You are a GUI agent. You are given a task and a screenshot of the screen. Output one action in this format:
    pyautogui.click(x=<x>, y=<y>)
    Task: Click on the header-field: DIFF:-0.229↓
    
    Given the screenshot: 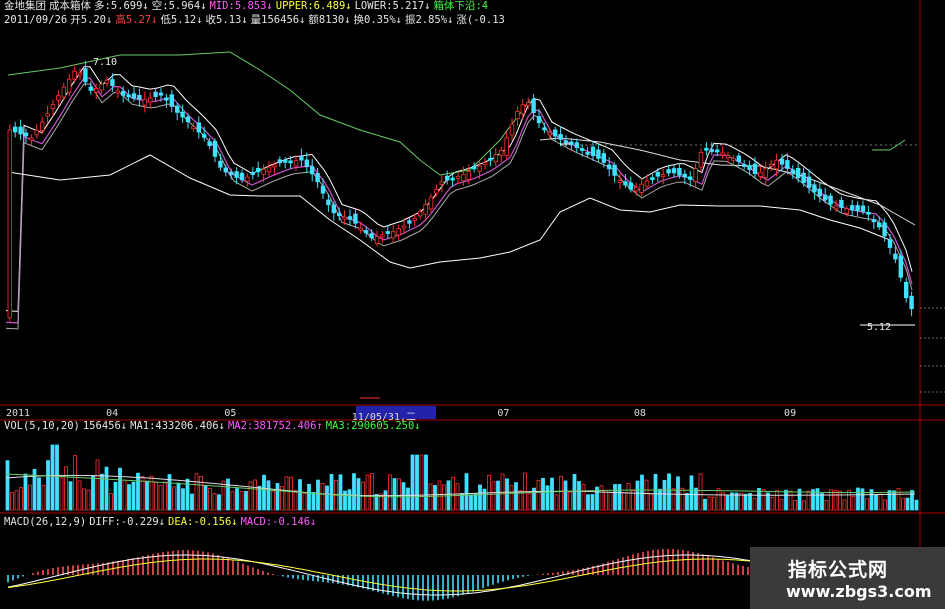 What is the action you would take?
    pyautogui.click(x=127, y=522)
    